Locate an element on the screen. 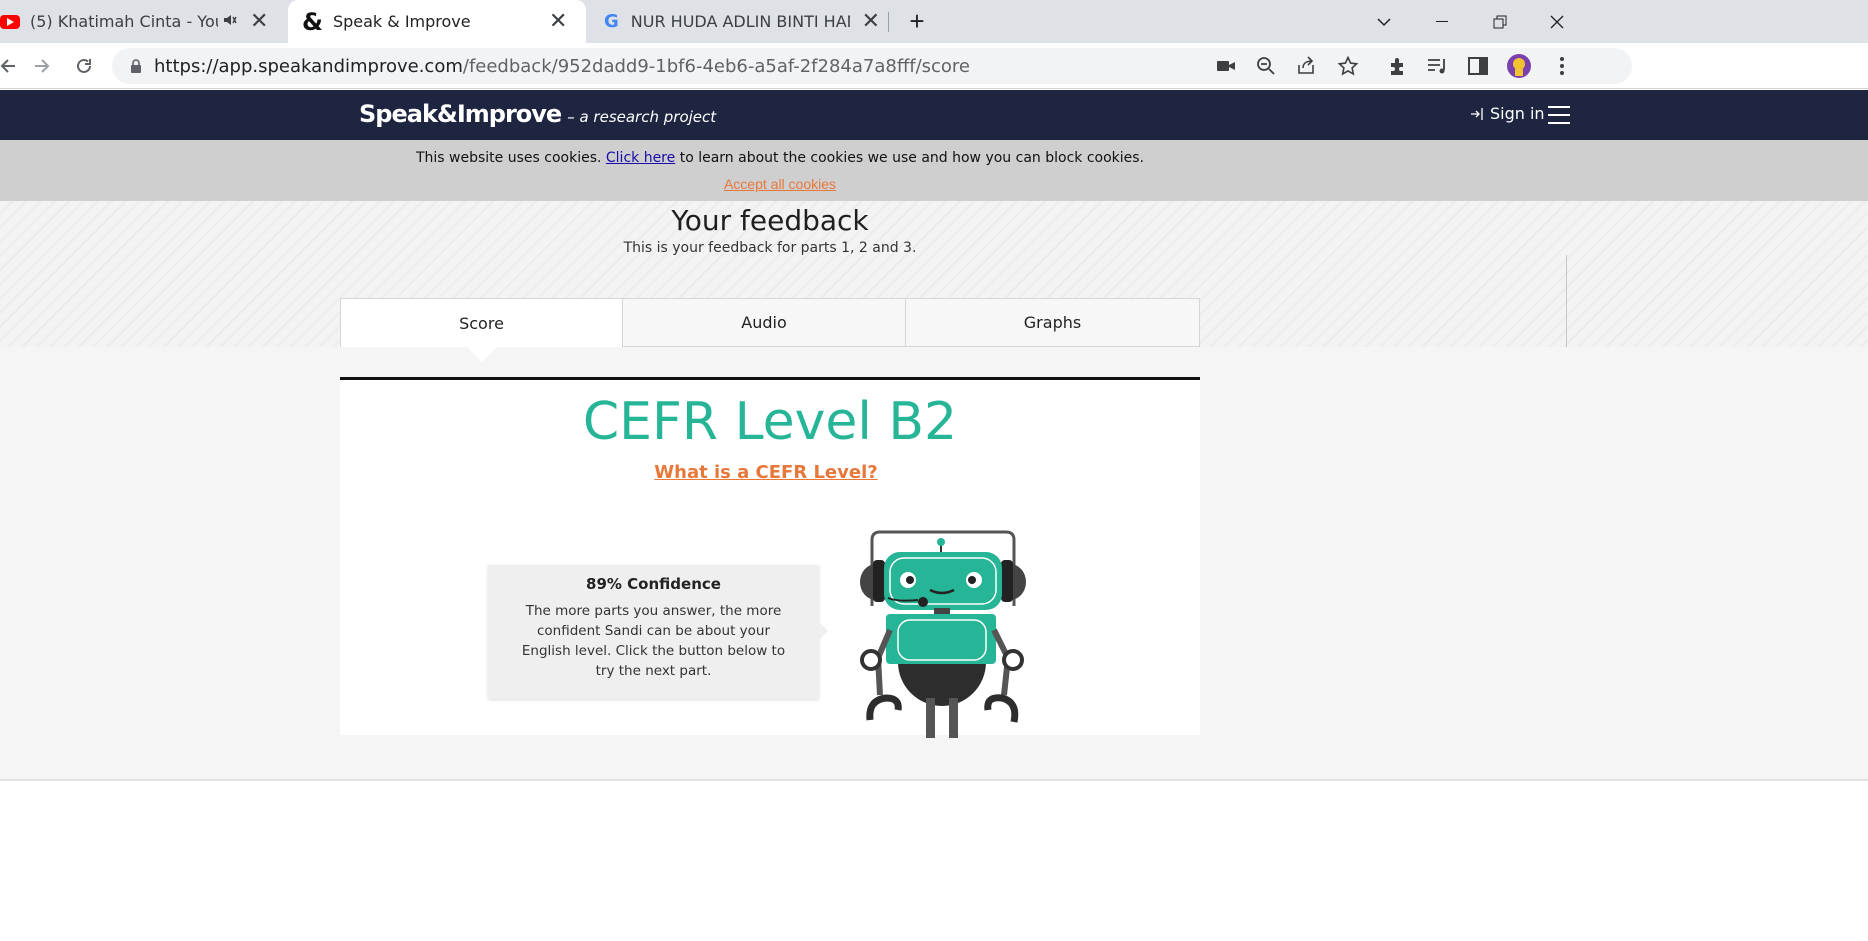 The image size is (1868, 941). profile-avatar is located at coordinates (1519, 66).